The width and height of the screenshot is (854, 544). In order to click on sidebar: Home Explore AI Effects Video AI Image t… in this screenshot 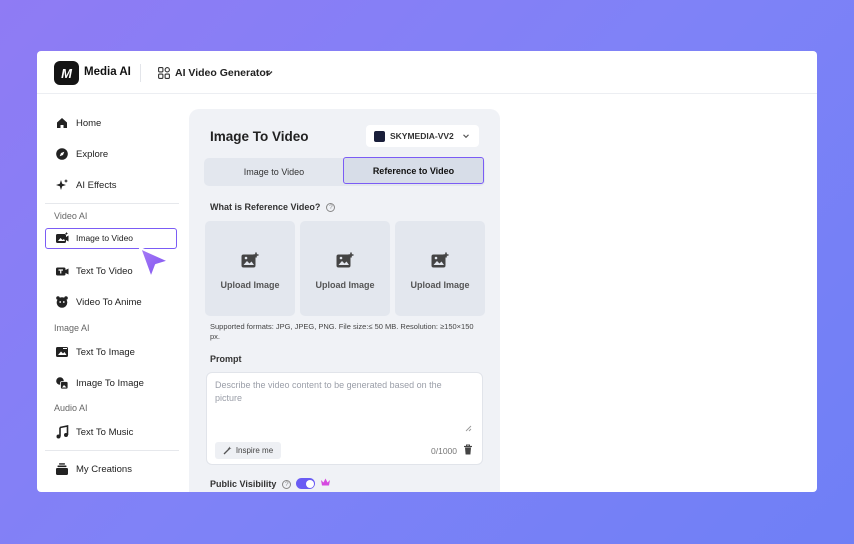, I will do `click(113, 293)`.